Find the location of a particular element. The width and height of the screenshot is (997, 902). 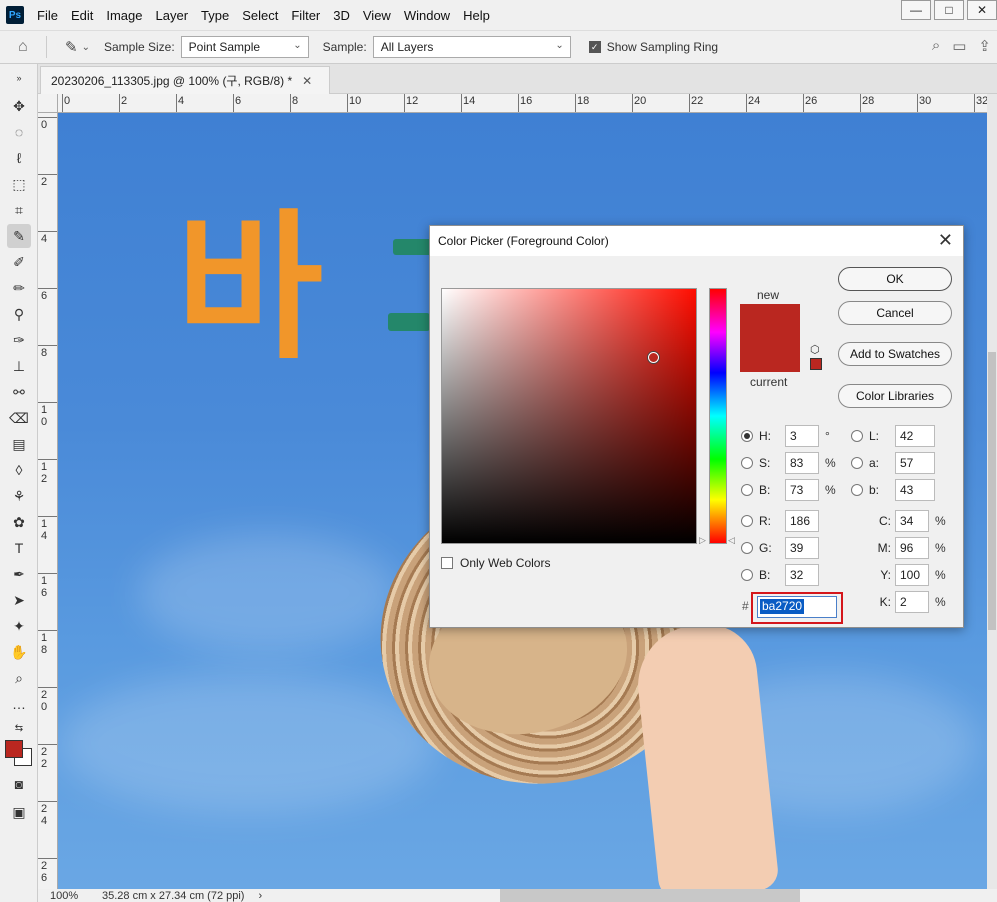

close-window-button: ✕ is located at coordinates (982, 10).